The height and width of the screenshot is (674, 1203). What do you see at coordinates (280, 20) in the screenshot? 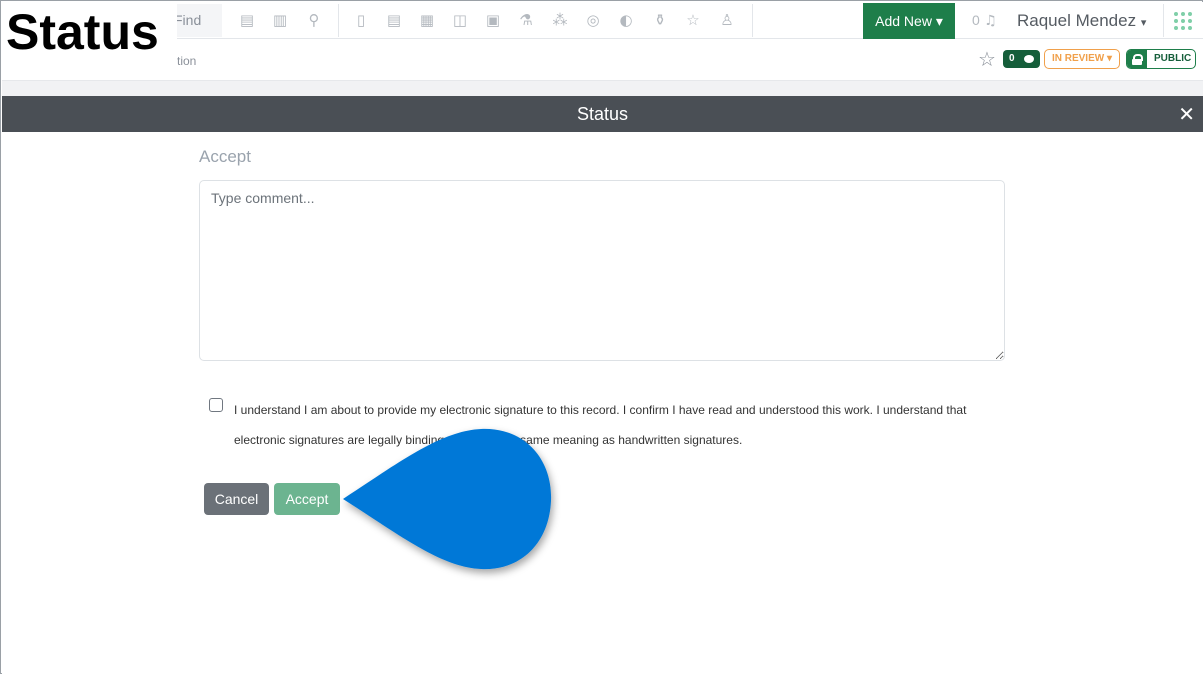
I see `chart-icon: ▥` at bounding box center [280, 20].